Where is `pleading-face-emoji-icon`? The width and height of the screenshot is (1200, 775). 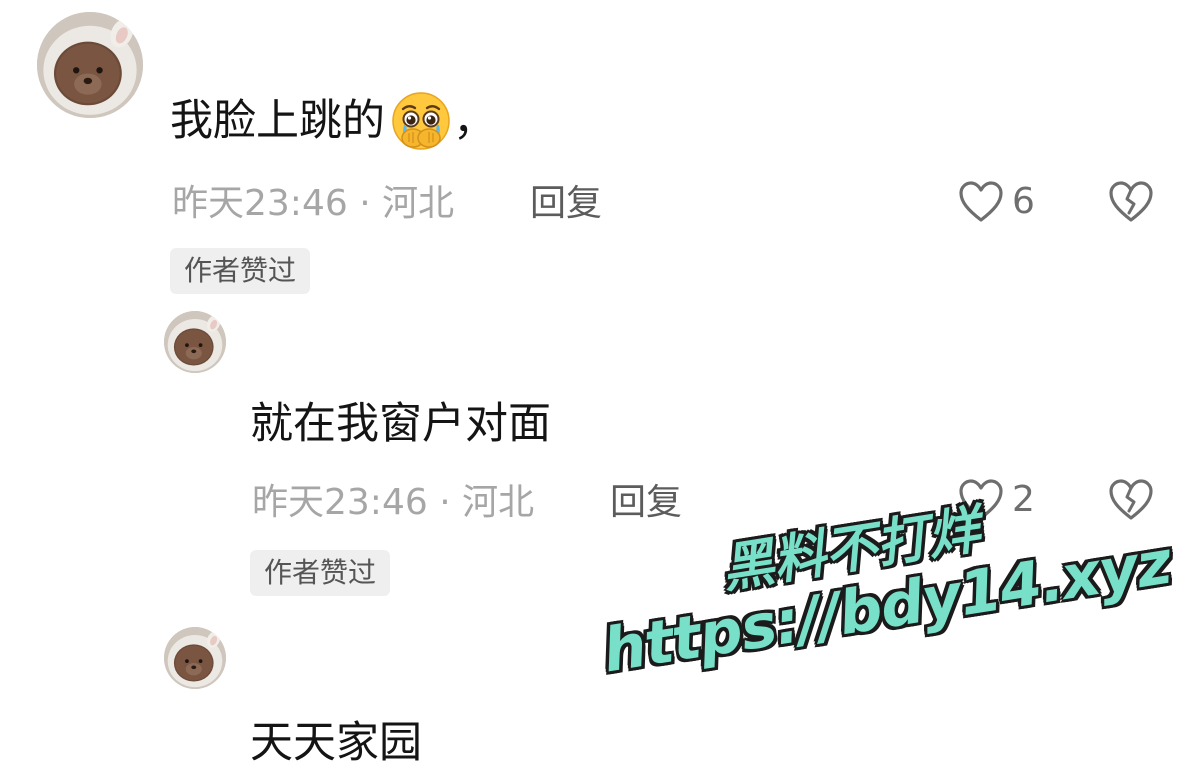 pleading-face-emoji-icon is located at coordinates (421, 121).